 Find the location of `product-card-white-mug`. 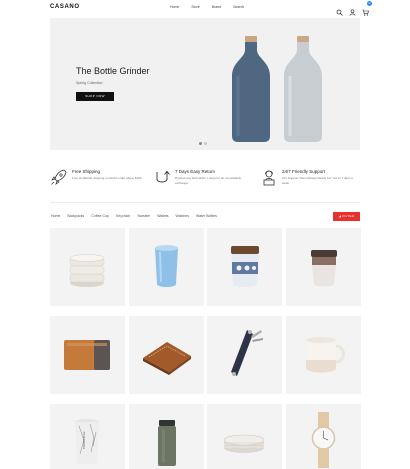

product-card-white-mug is located at coordinates (323, 355).